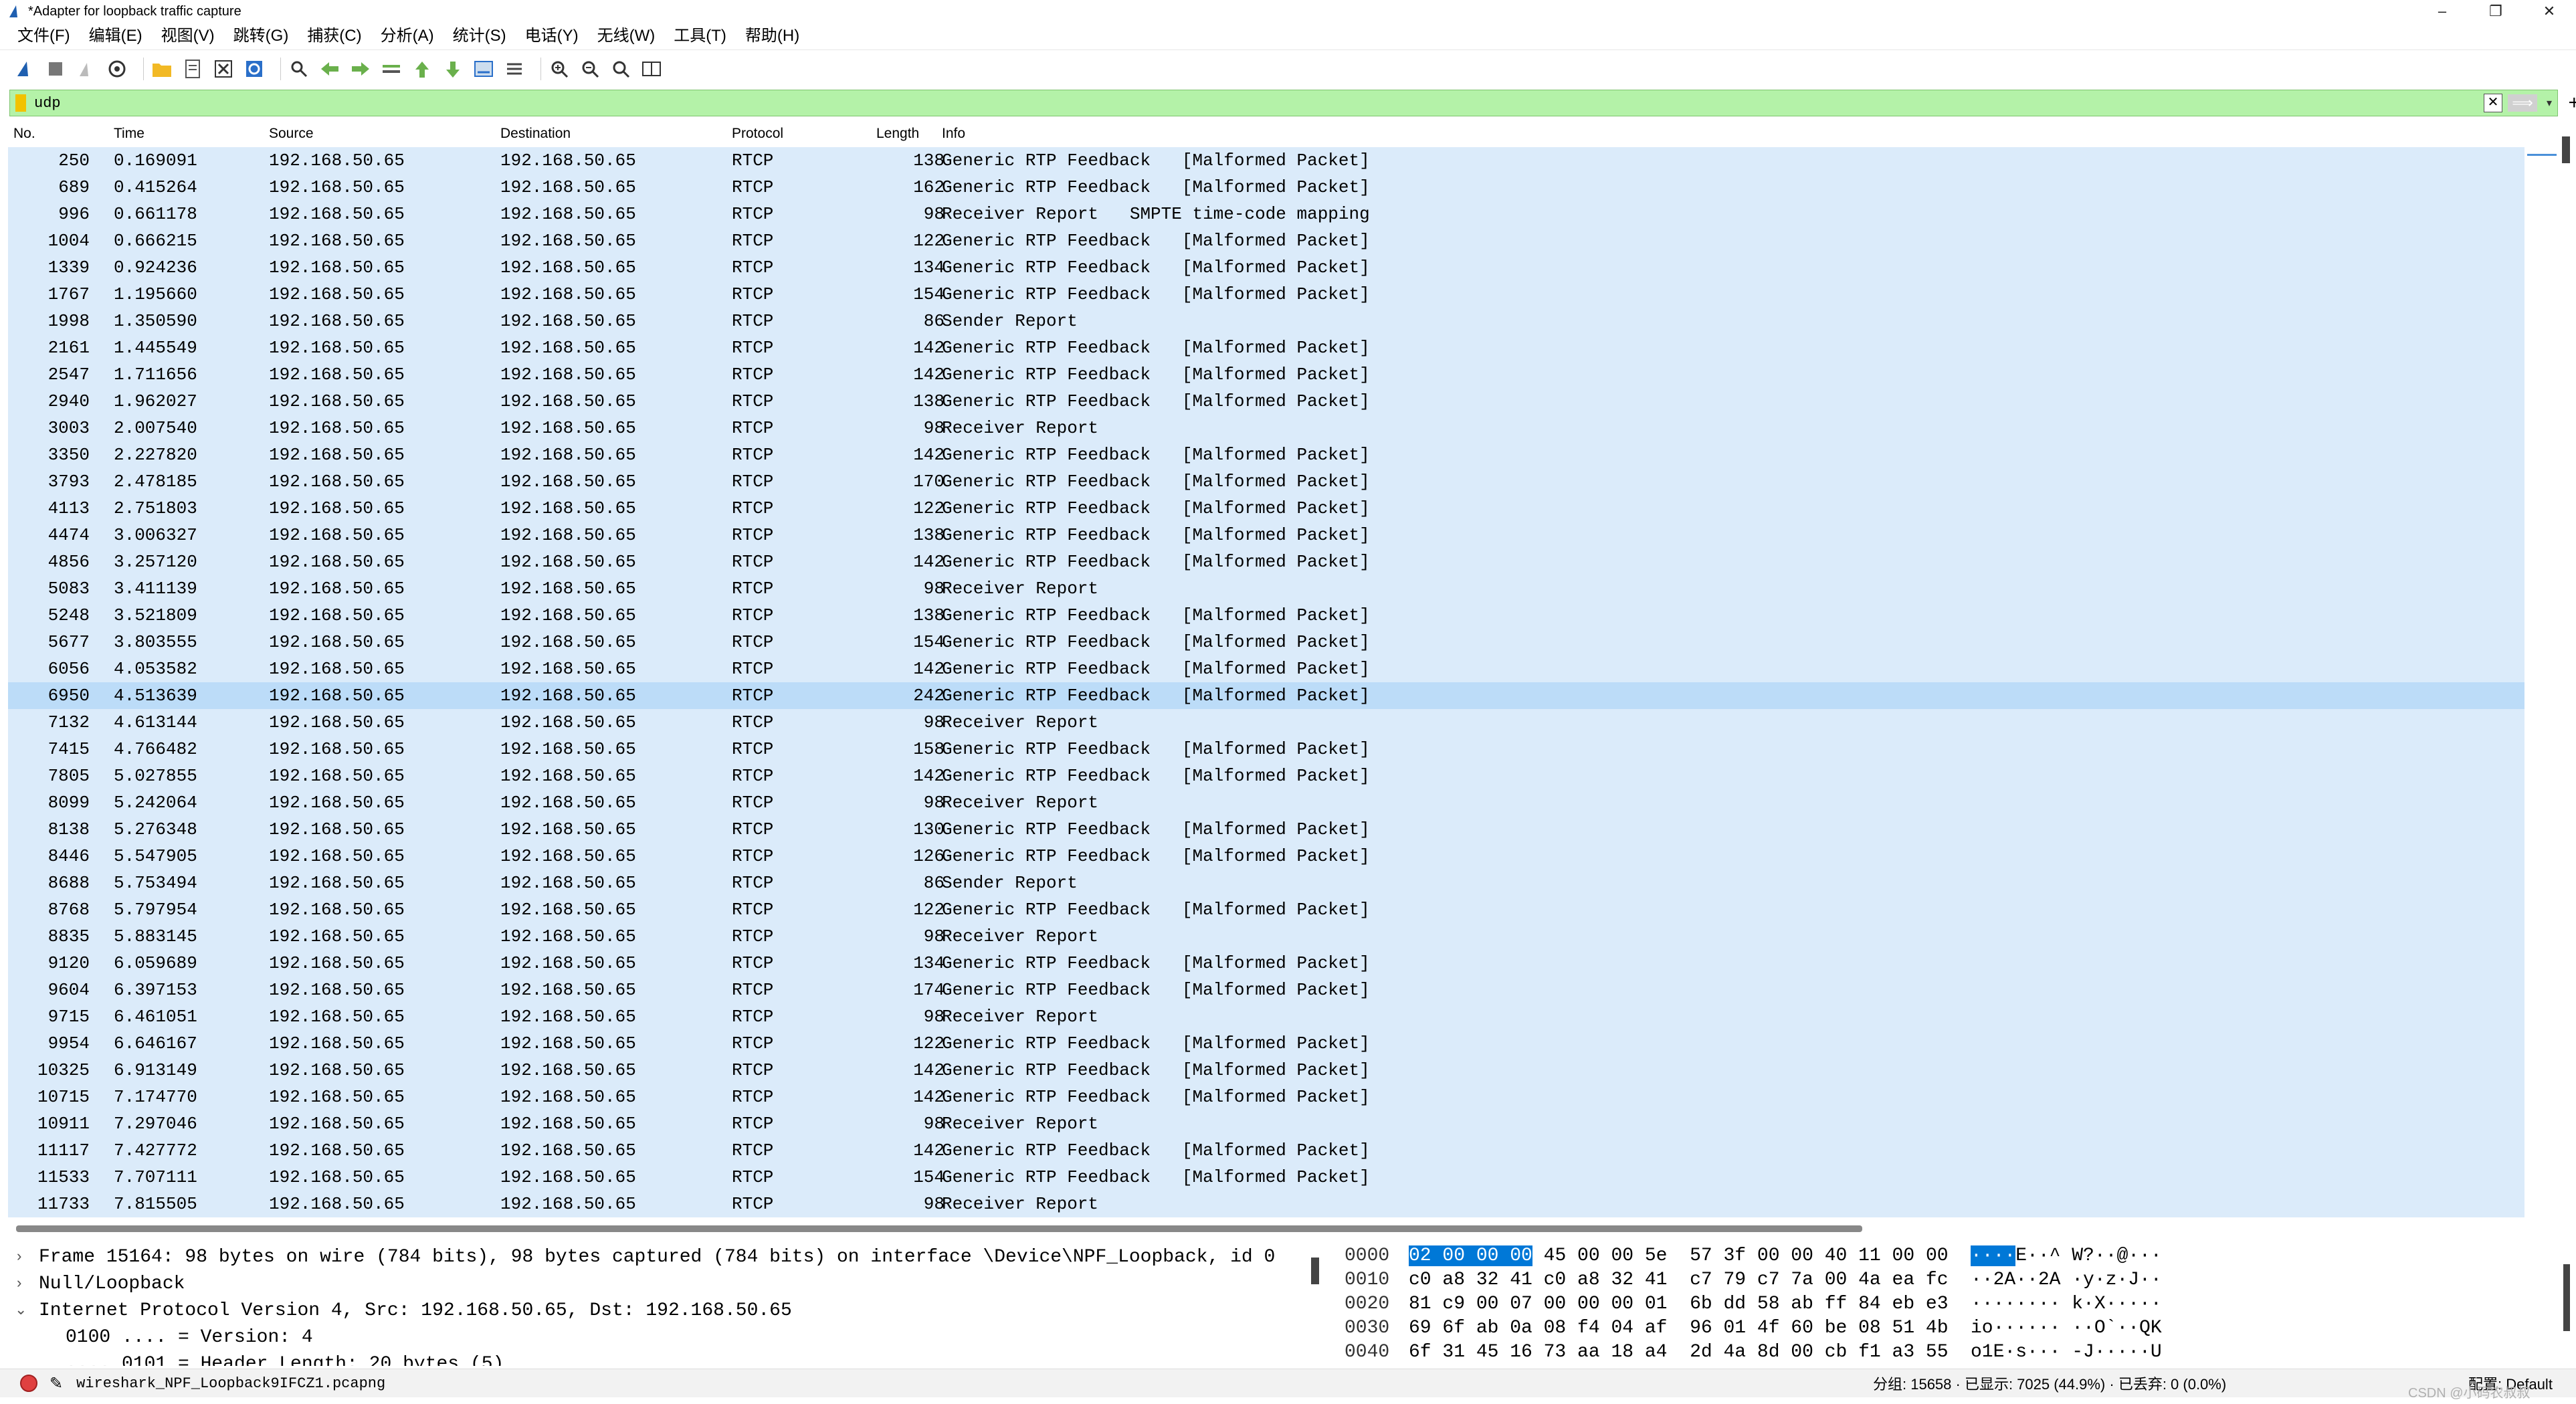 The height and width of the screenshot is (1404, 2576). What do you see at coordinates (329, 69) in the screenshot?
I see `go-back-icon` at bounding box center [329, 69].